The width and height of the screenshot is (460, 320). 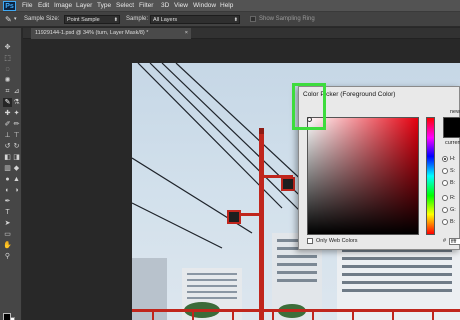 What do you see at coordinates (9, 6) in the screenshot?
I see `photoshop-logo: Ps` at bounding box center [9, 6].